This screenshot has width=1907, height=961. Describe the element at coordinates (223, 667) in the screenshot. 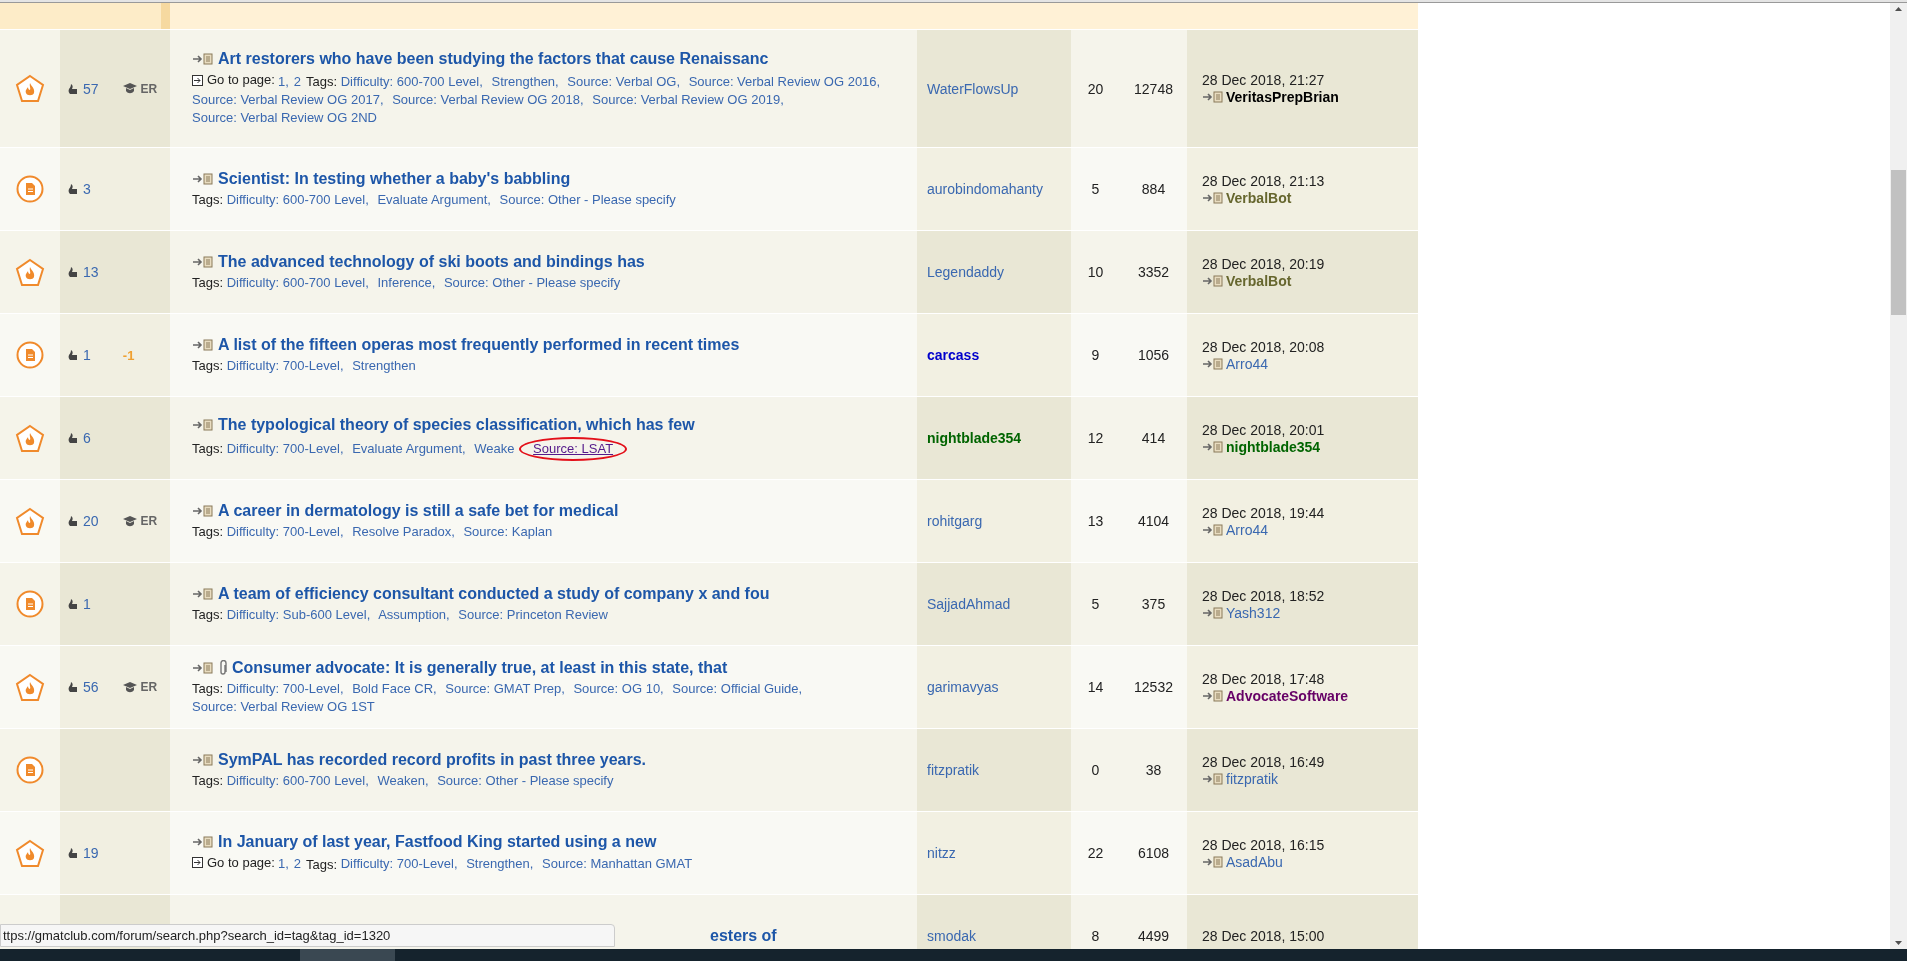

I see `paperclip-icon` at that location.